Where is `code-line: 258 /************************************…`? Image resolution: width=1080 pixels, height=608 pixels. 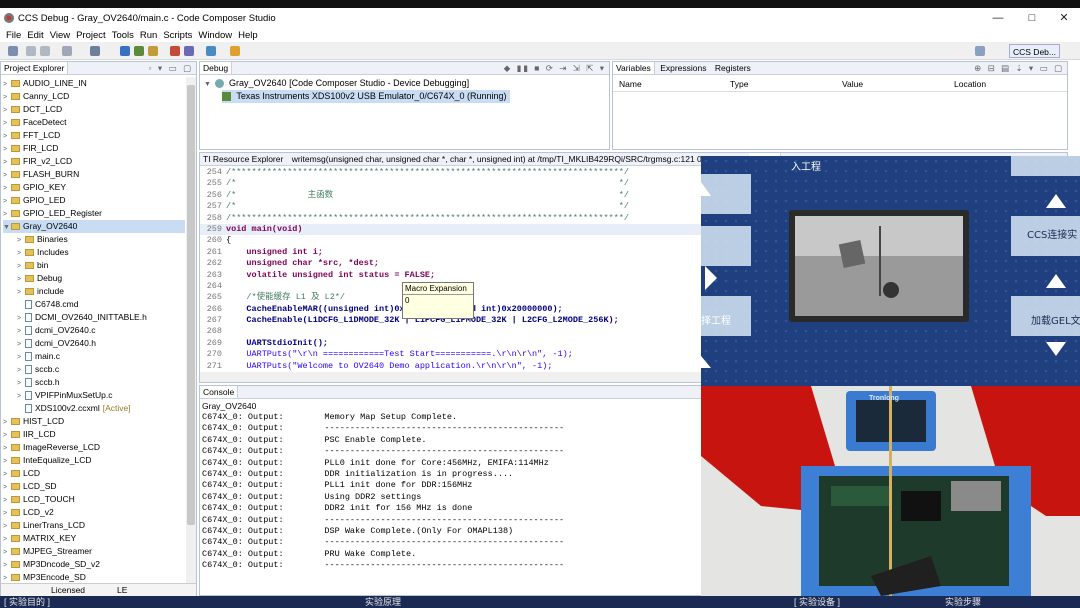 code-line: 258 /************************************… is located at coordinates (451, 218).